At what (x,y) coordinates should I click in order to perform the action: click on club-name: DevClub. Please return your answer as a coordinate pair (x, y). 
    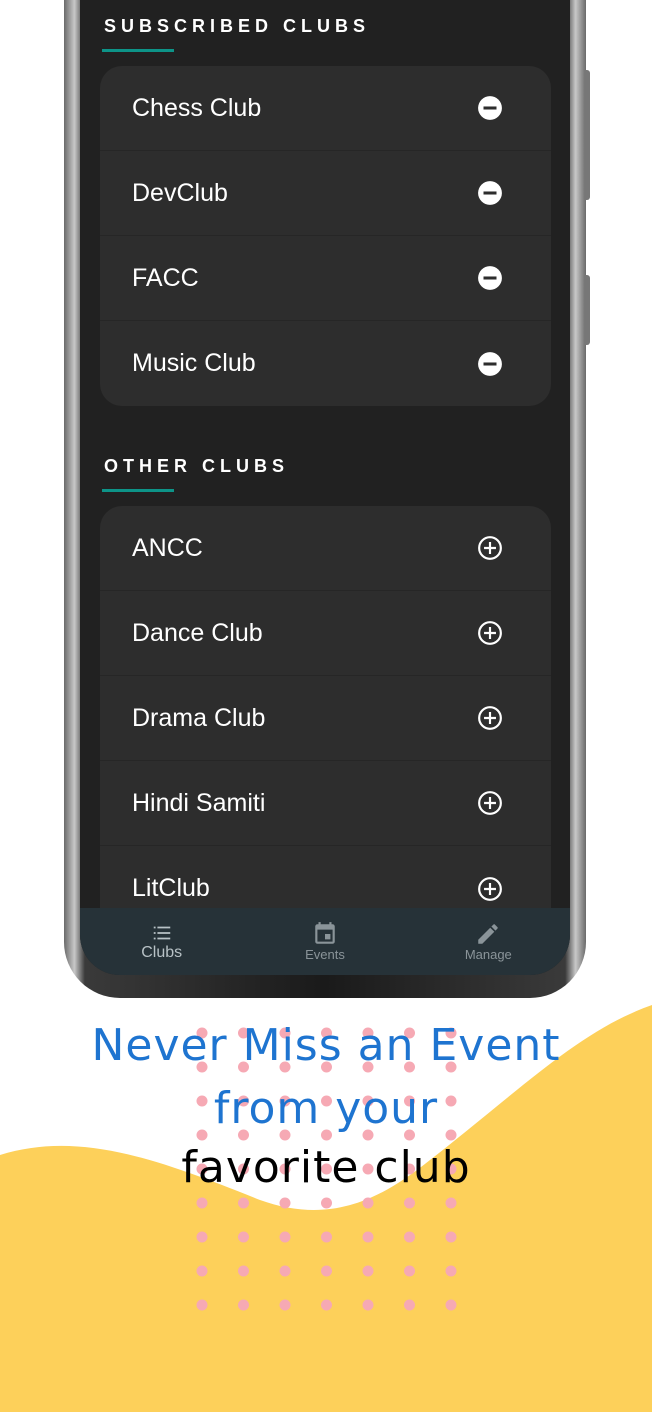
    Looking at the image, I should click on (180, 192).